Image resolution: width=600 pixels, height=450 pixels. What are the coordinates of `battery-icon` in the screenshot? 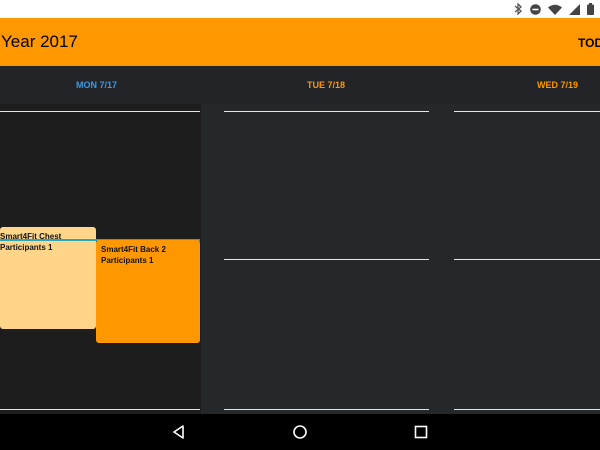 It's located at (590, 9).